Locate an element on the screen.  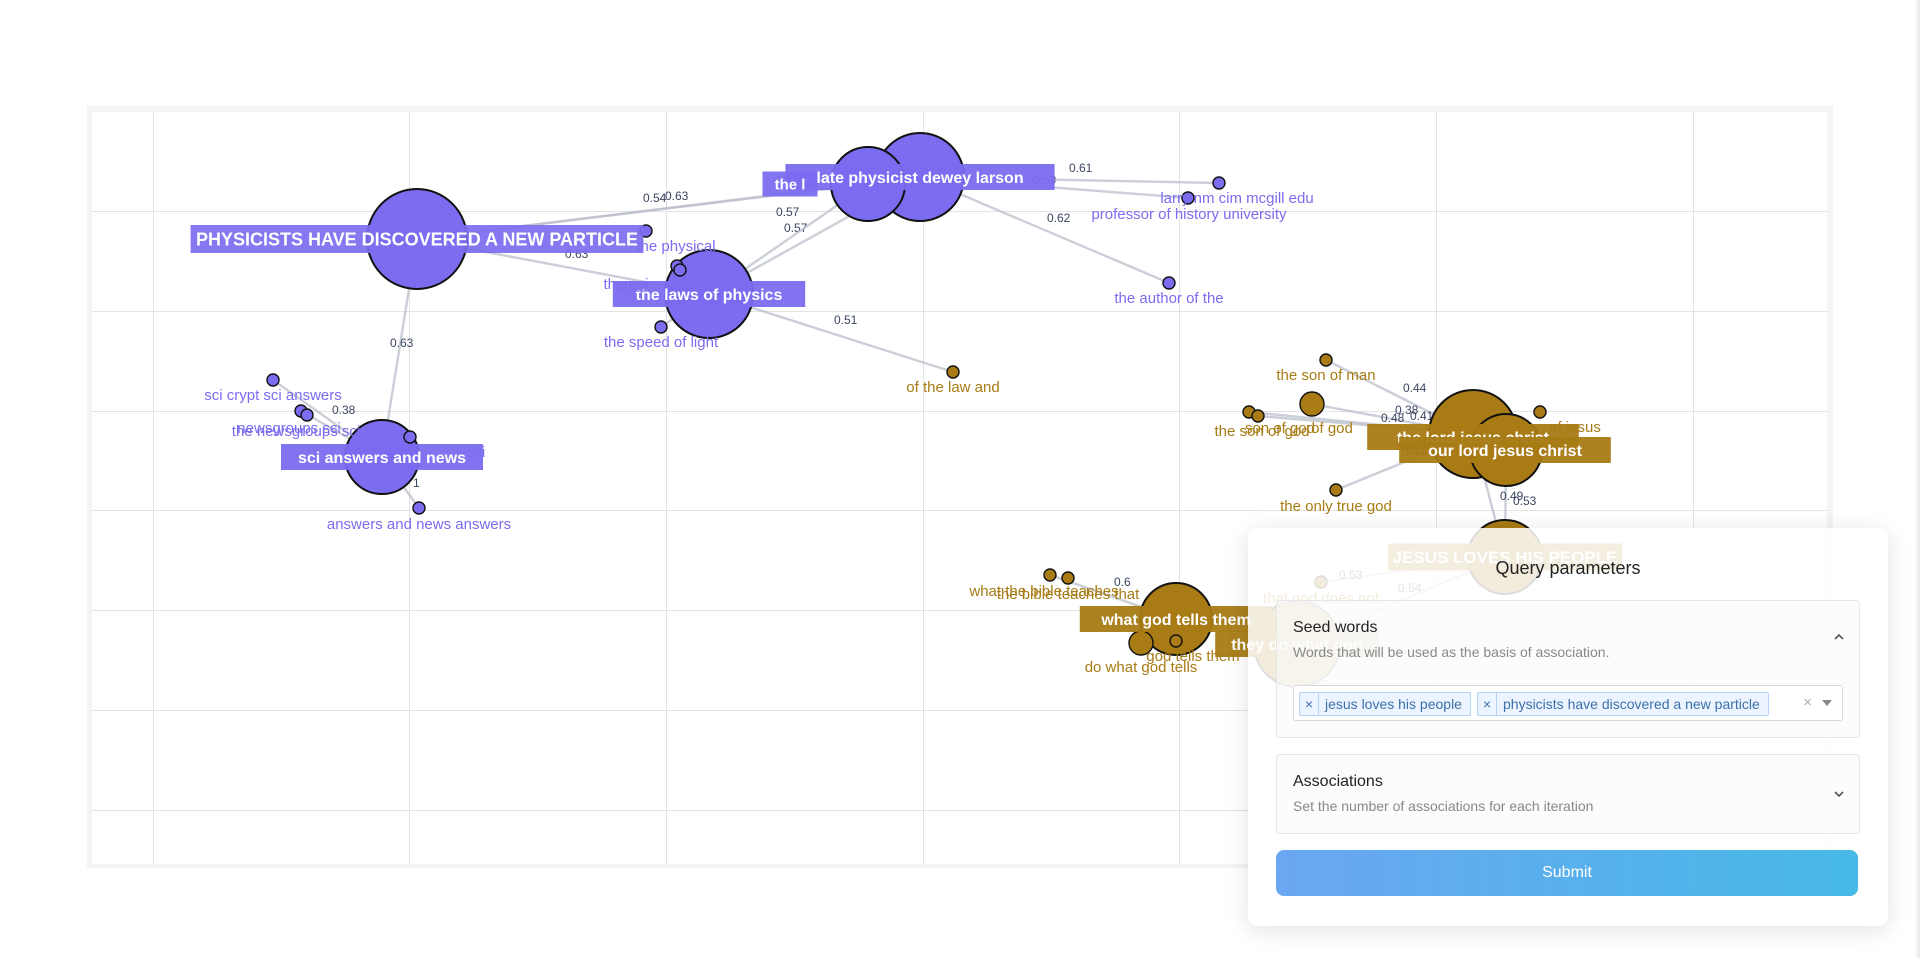
node-god_tells is located at coordinates (1176, 641).